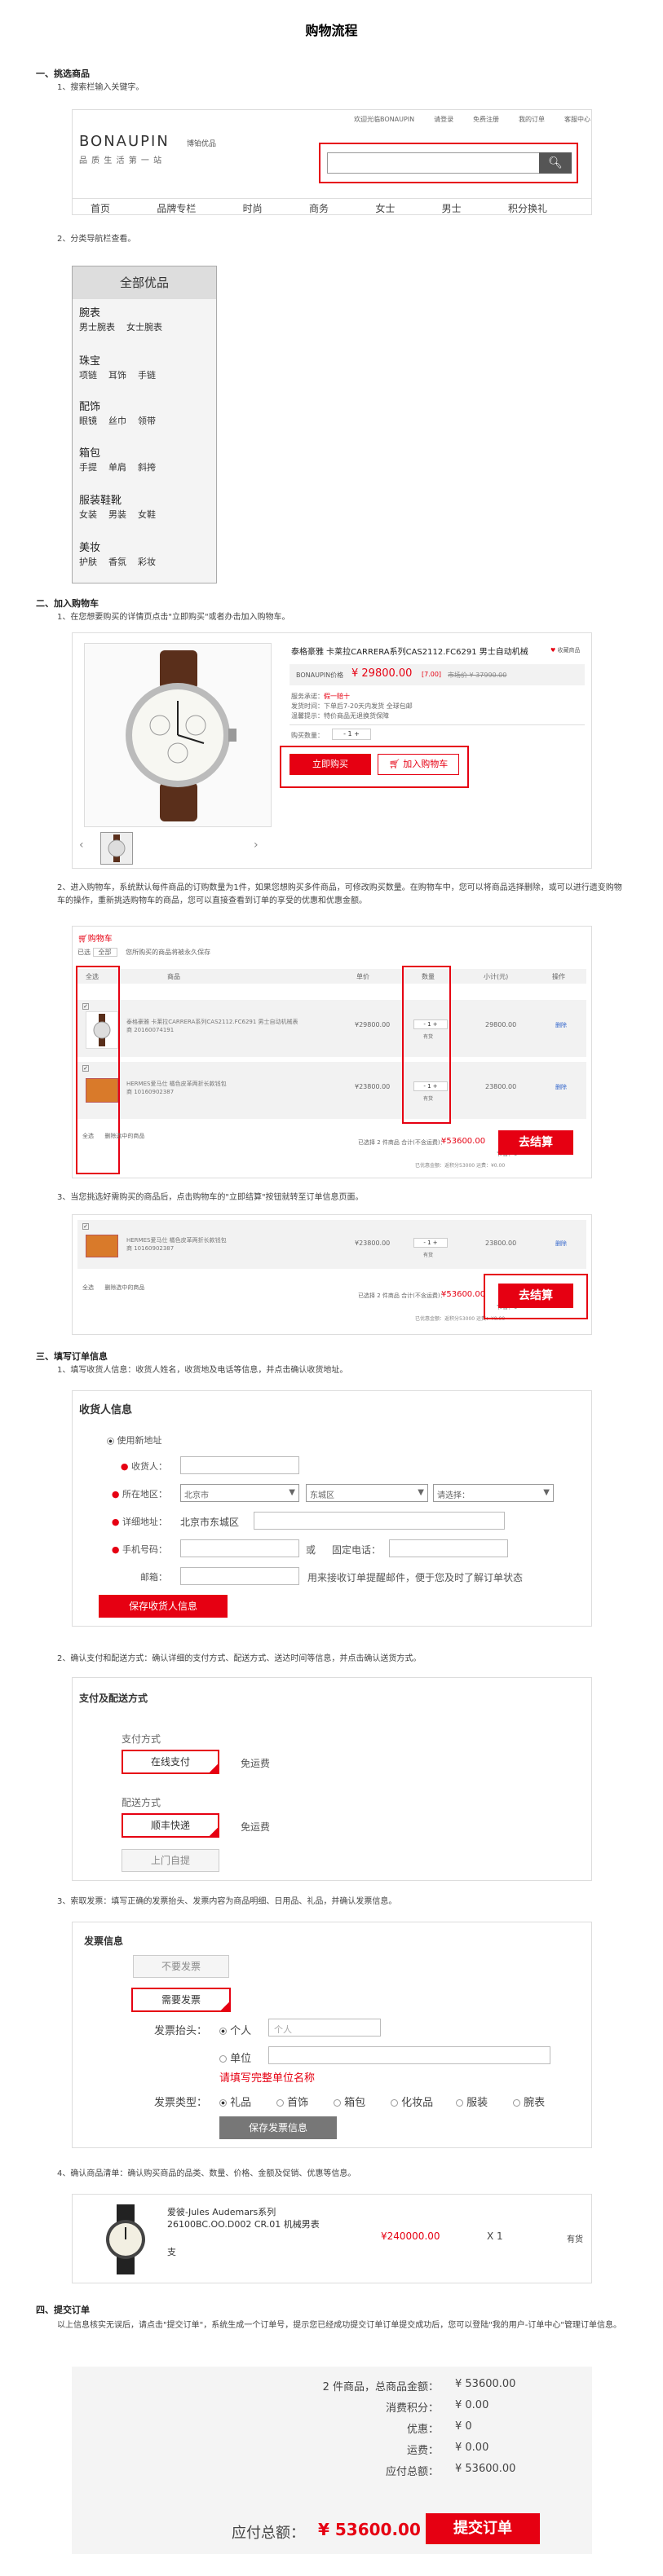  Describe the element at coordinates (117, 514) in the screenshot. I see `category-subs: 女装 男装 女鞋` at that location.